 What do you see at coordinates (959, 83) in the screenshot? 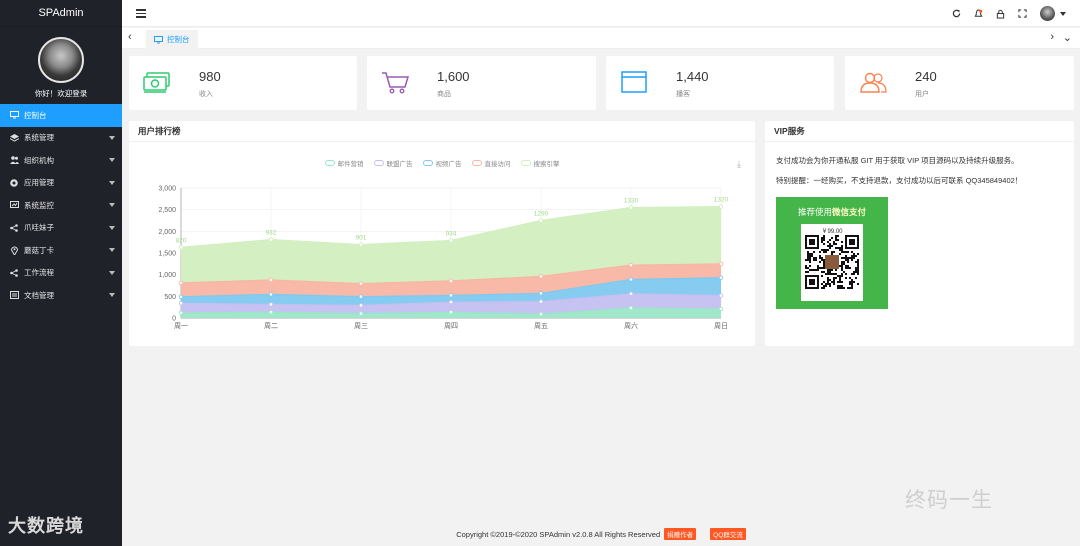
I see `stat-card-users: 240 用户` at bounding box center [959, 83].